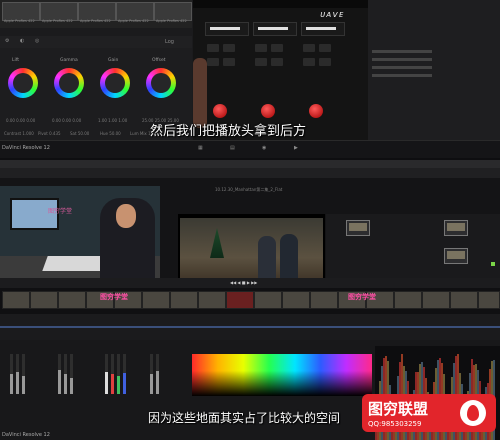  I want to click on curves-icon: ◐, so click(22, 41).